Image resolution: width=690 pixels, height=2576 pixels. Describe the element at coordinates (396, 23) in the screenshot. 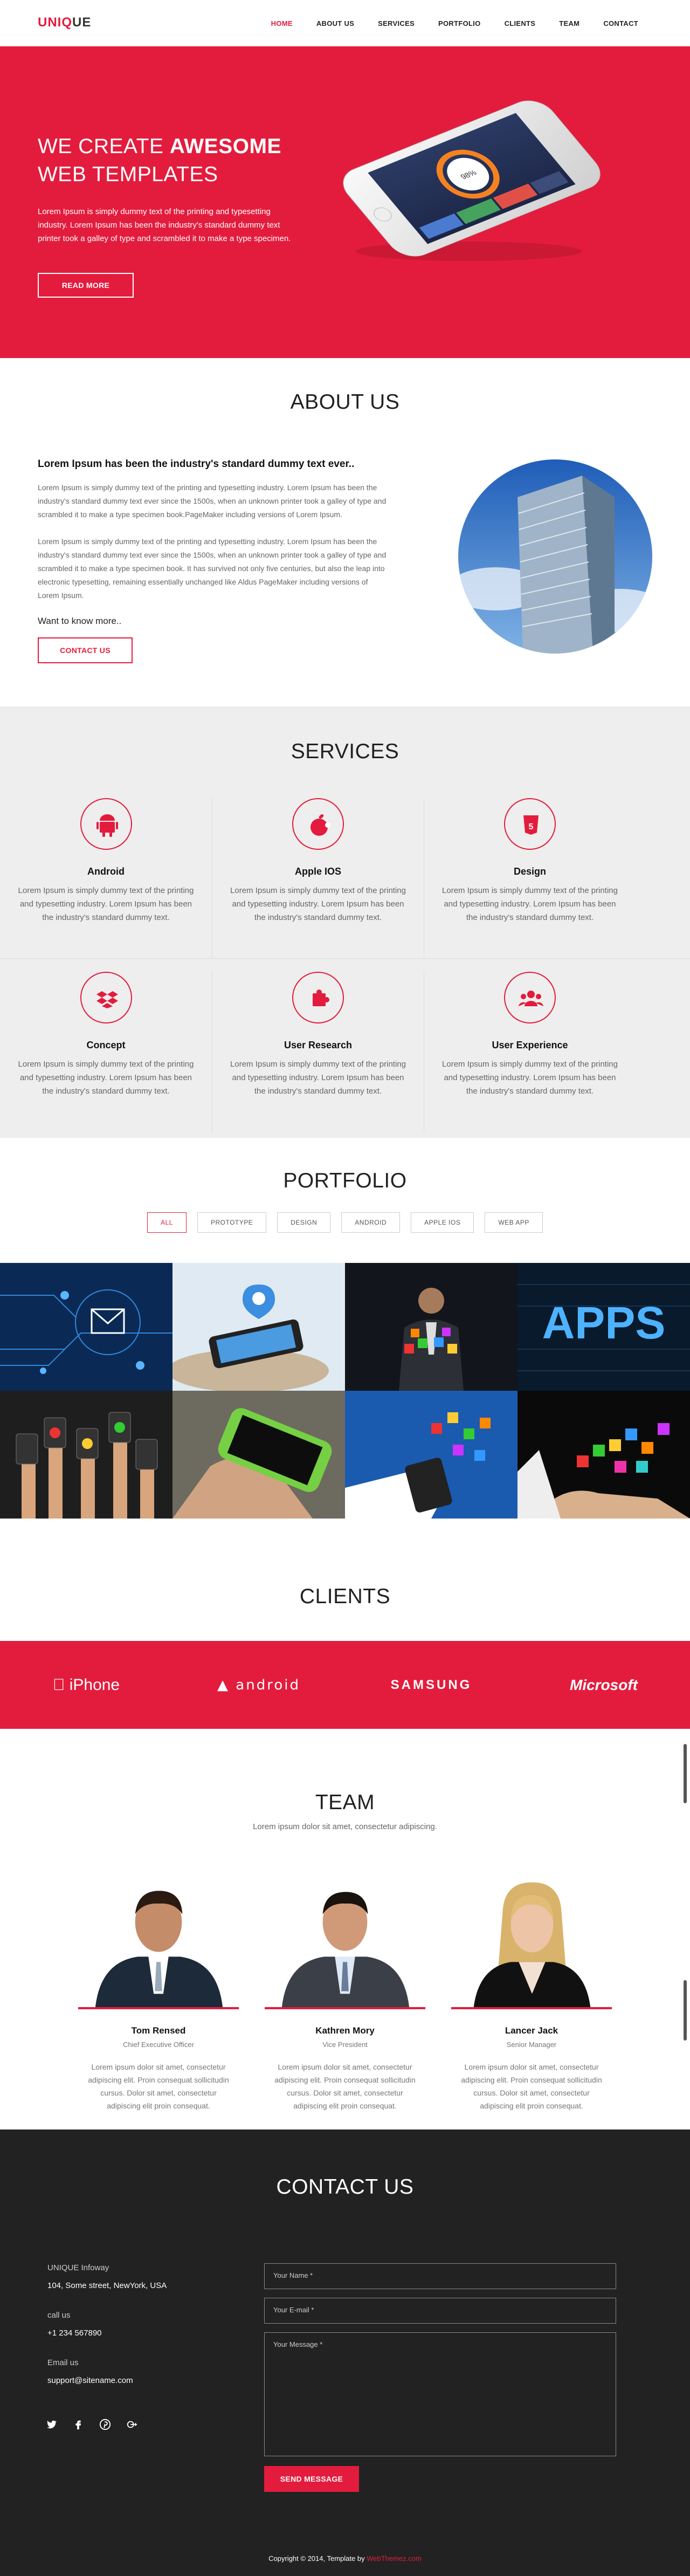

I see `nav-services: SERVICES` at that location.